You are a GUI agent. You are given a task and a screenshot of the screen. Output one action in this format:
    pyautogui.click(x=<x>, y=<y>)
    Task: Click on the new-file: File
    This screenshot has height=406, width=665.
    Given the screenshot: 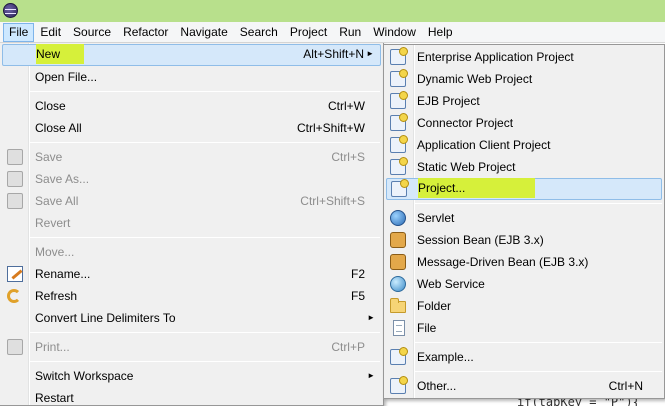 What is the action you would take?
    pyautogui.click(x=524, y=328)
    